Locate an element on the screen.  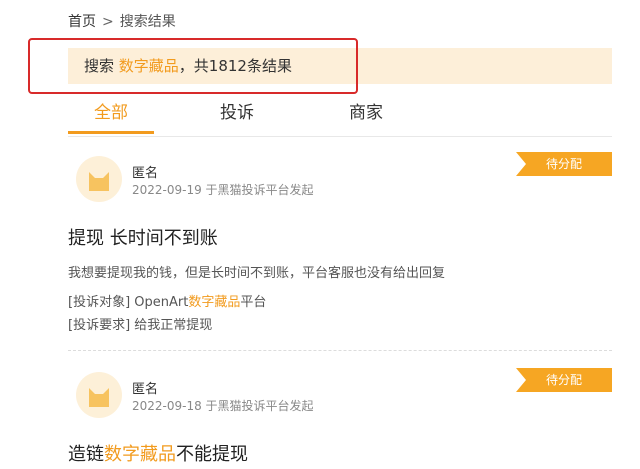
target-keyword: 数字藏品 is located at coordinates (214, 302).